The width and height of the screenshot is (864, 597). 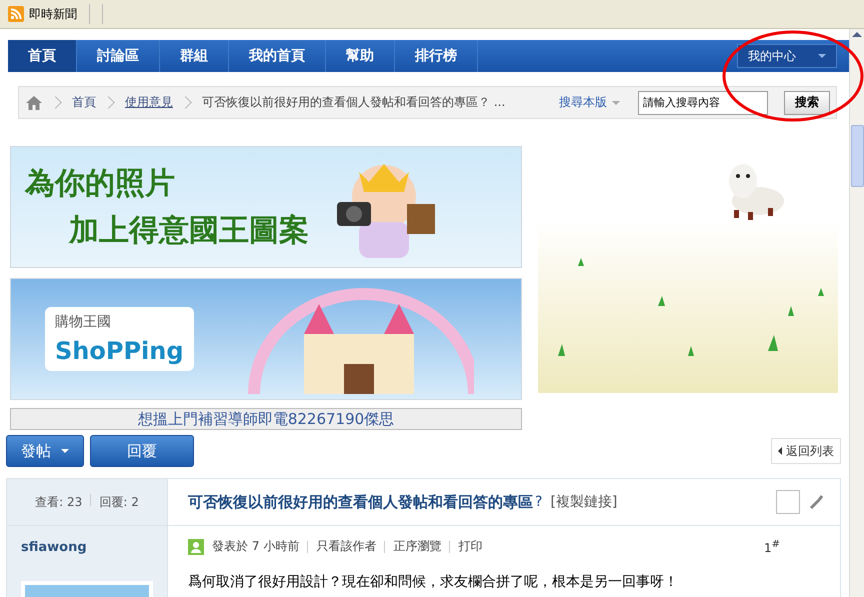 I want to click on toolbar-grip, so click(x=96, y=14).